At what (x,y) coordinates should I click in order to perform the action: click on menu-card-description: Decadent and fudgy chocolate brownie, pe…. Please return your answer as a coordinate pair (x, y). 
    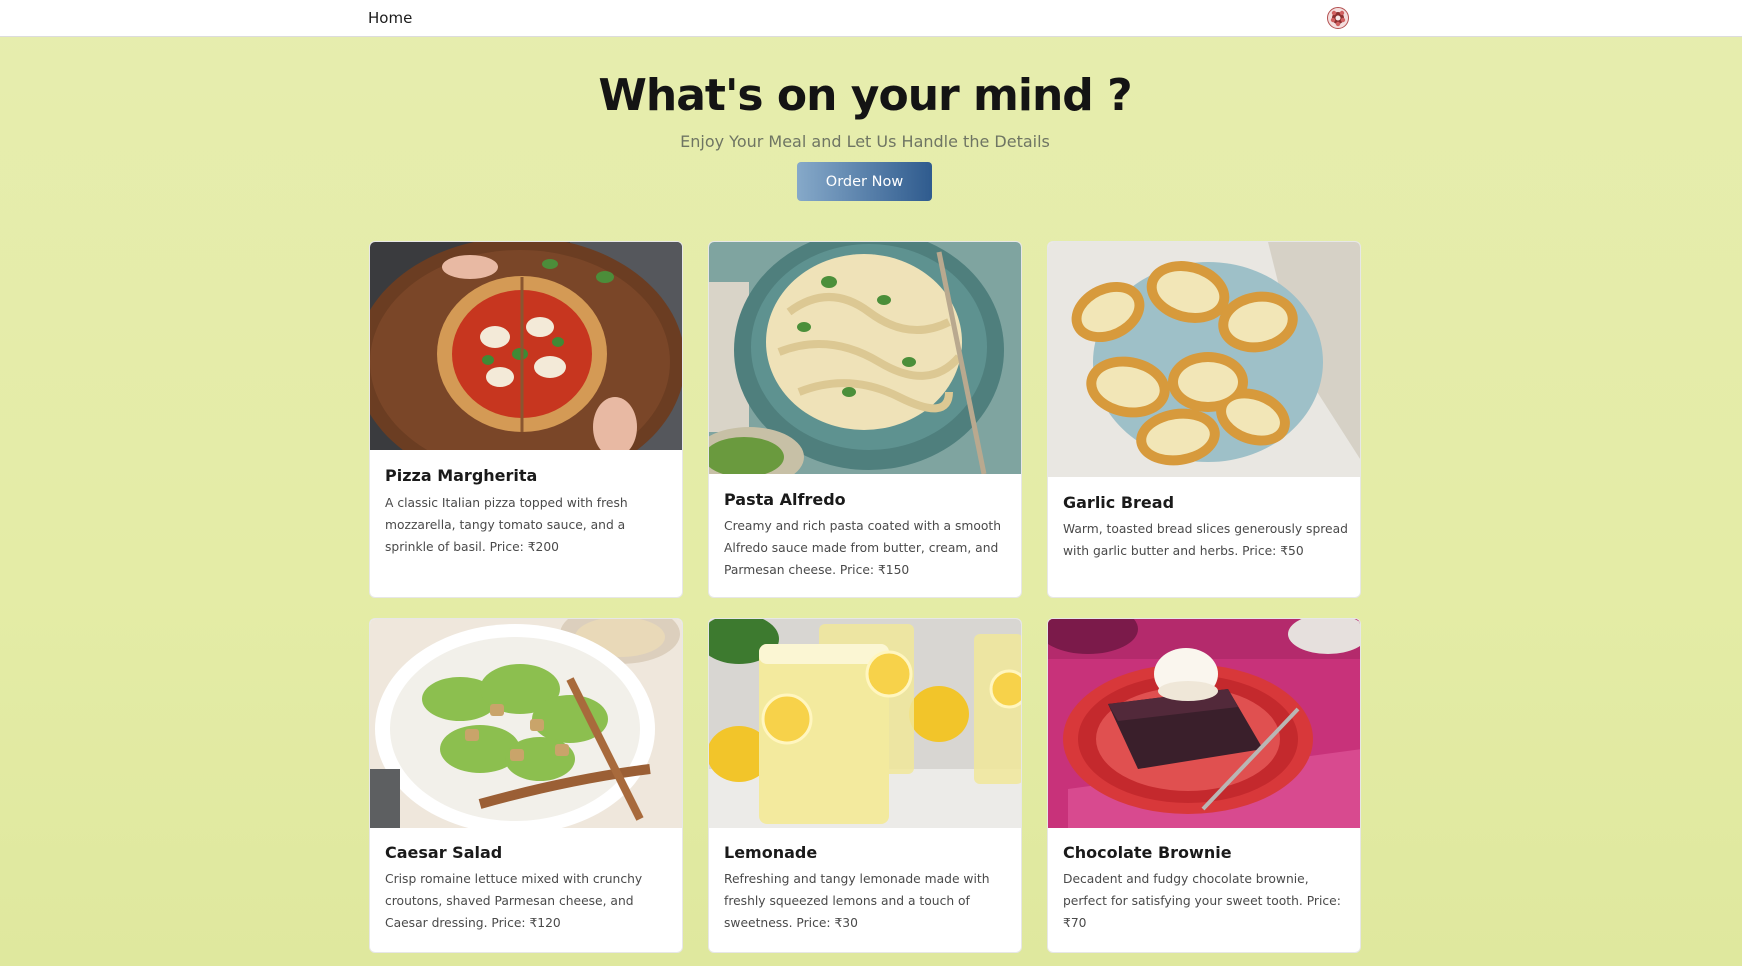
    Looking at the image, I should click on (1202, 901).